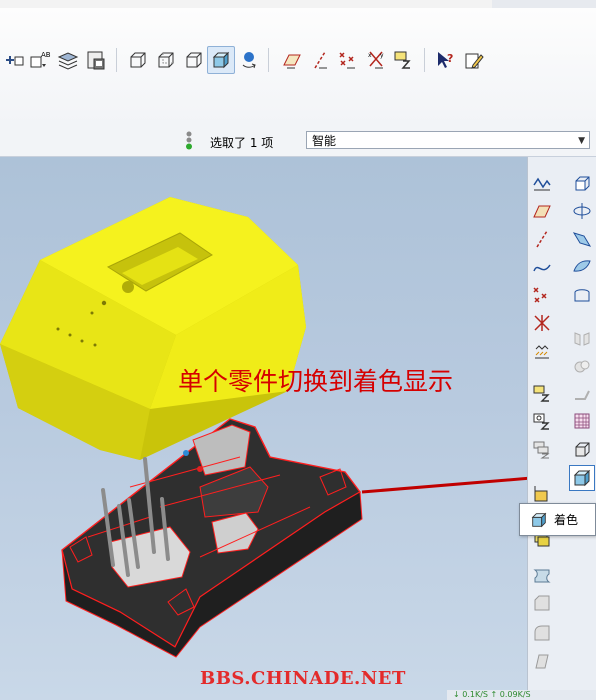 The height and width of the screenshot is (700, 596). I want to click on datum-axes-icon, so click(320, 60).